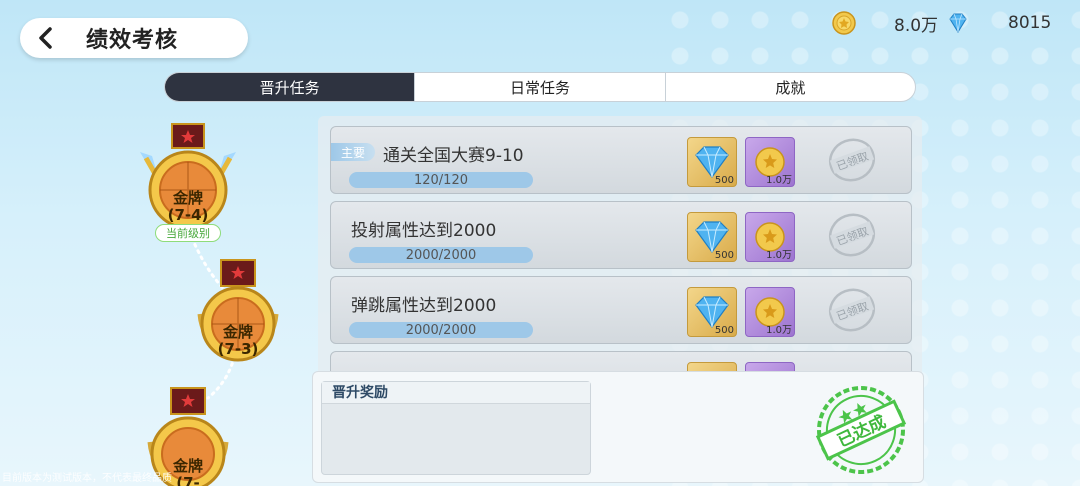 This screenshot has height=486, width=1080. Describe the element at coordinates (885, 23) in the screenshot. I see `coin-counter: 8.0万` at that location.